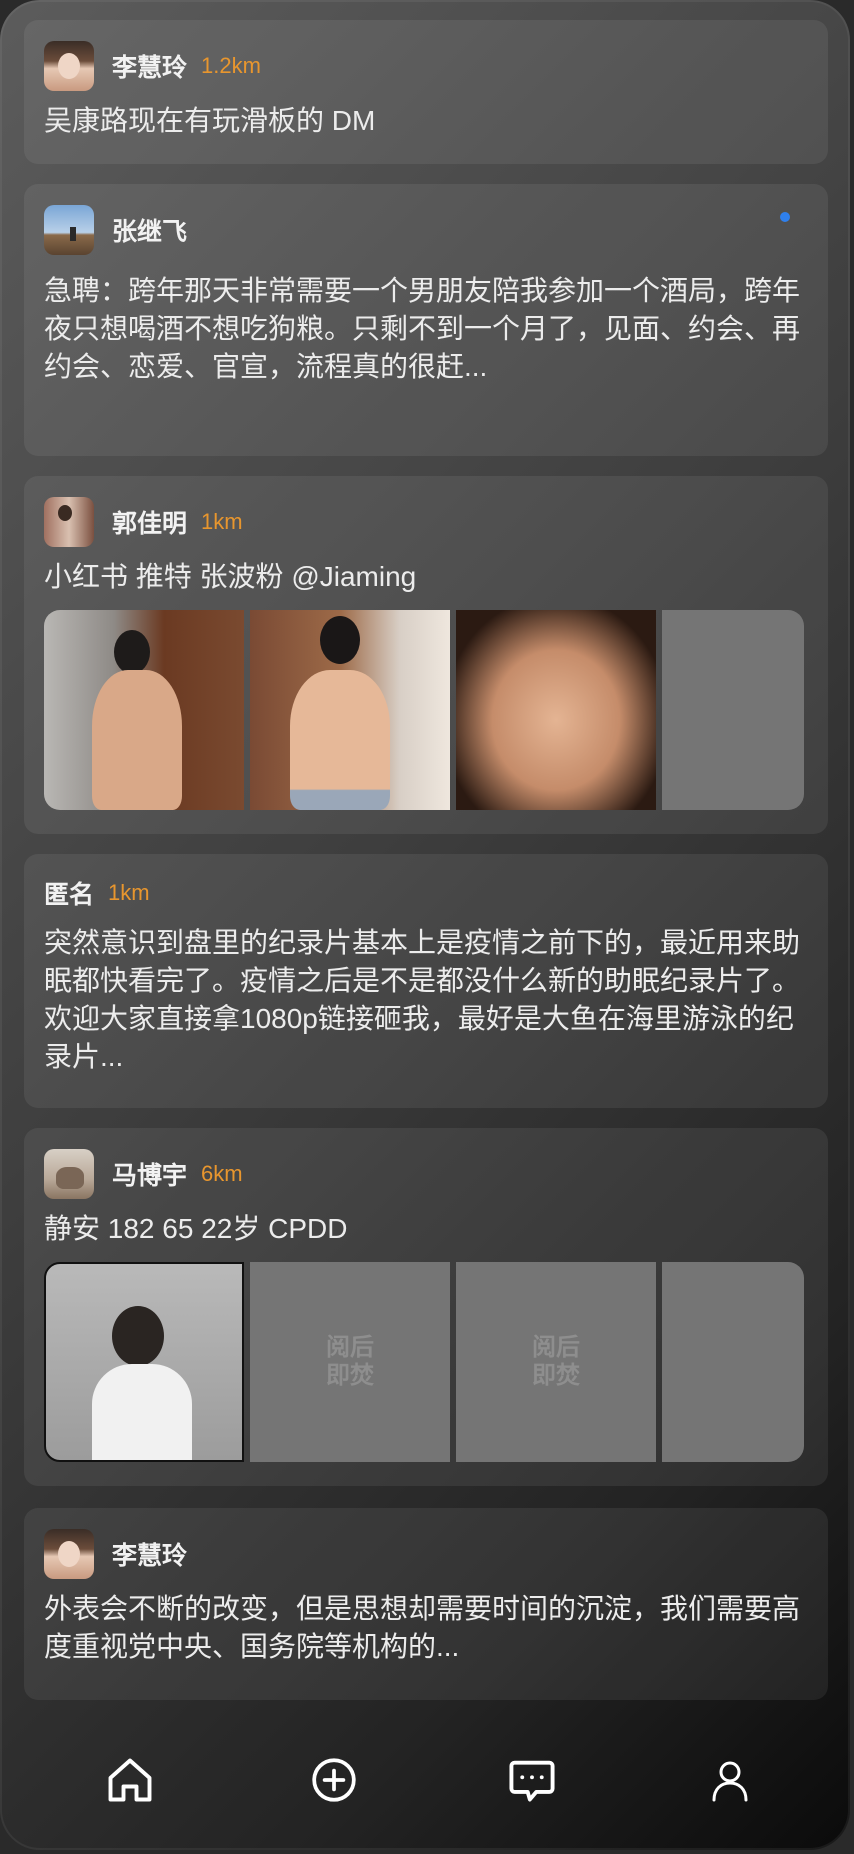  Describe the element at coordinates (196, 1228) in the screenshot. I see `post-text: 静安 182 65 22岁 CPDD` at that location.